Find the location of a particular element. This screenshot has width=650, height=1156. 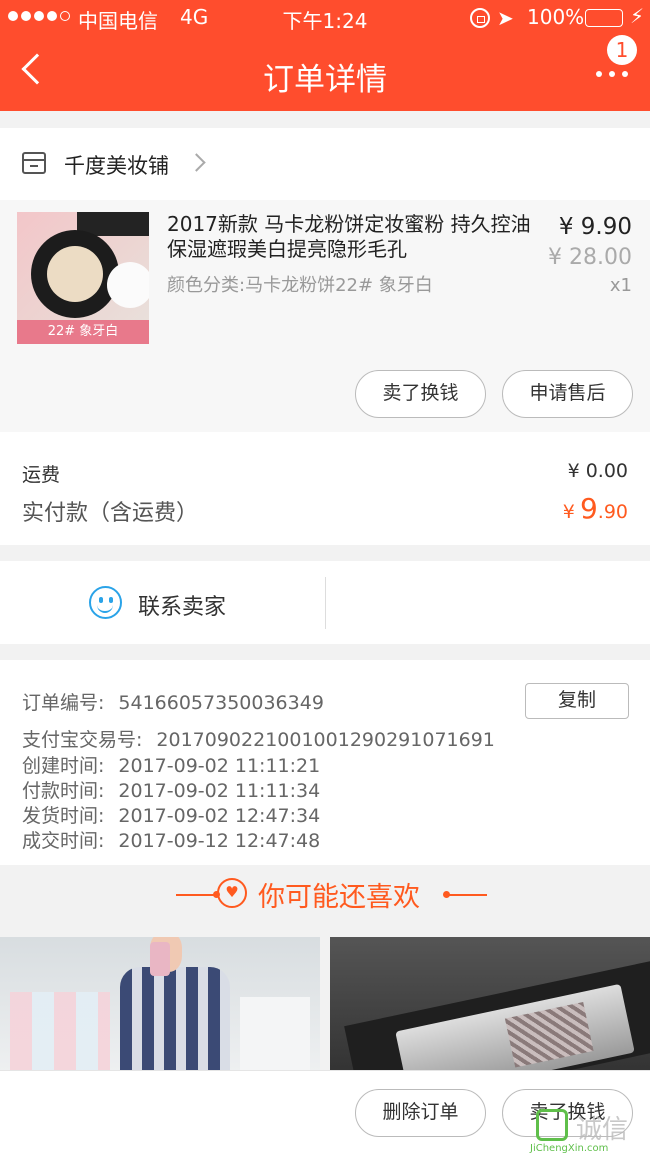

watermark: 诚信 JiChengXin.com is located at coordinates (590, 1132).